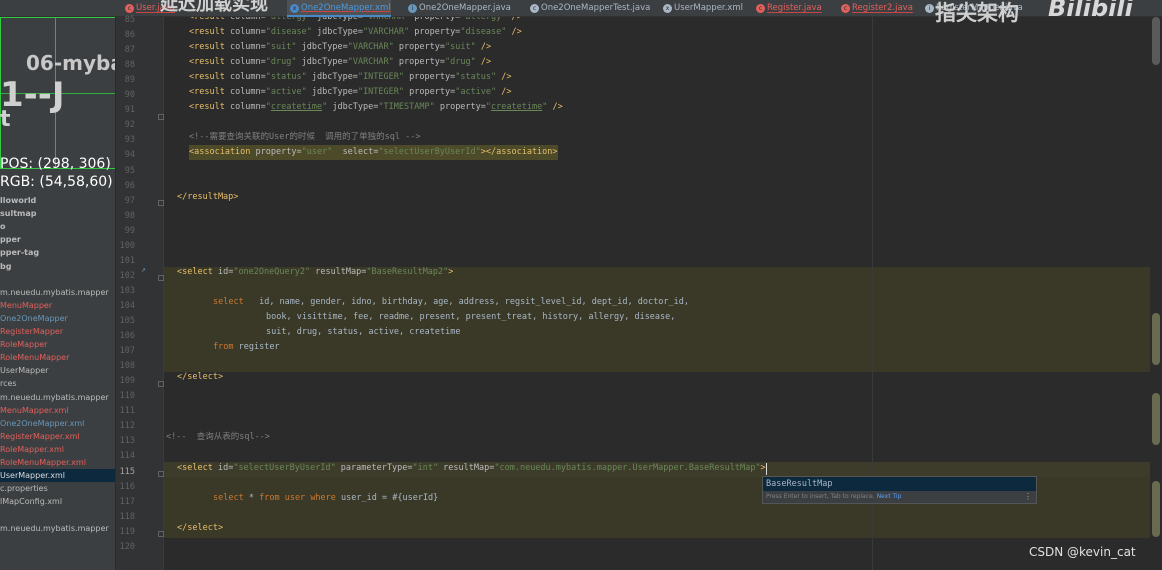 The width and height of the screenshot is (1162, 570). What do you see at coordinates (200, 377) in the screenshot?
I see `code-line-109: </select>` at bounding box center [200, 377].